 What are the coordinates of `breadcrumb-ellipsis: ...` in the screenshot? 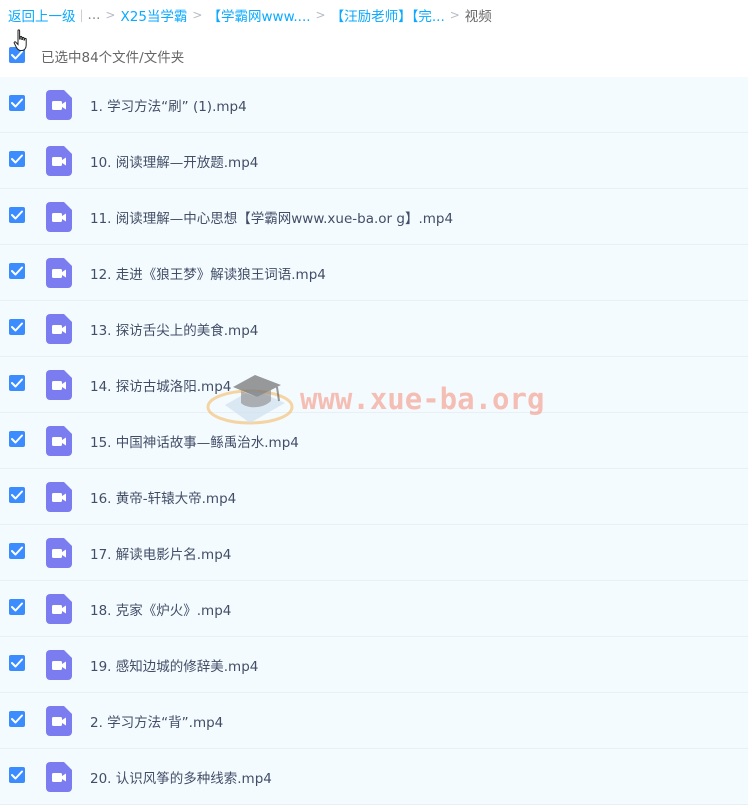 It's located at (94, 15).